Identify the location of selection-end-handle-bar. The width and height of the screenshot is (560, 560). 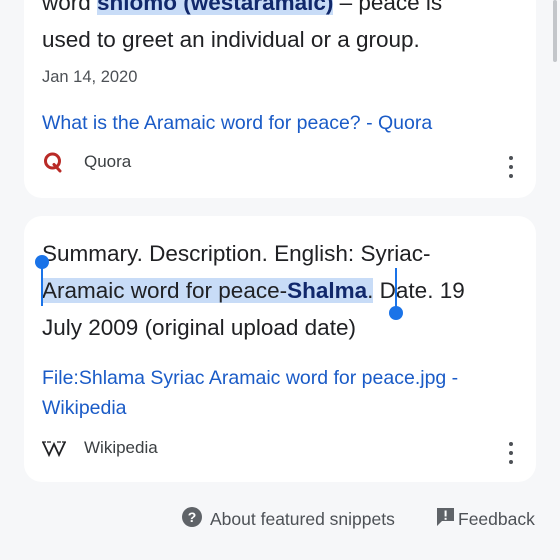
(396, 289).